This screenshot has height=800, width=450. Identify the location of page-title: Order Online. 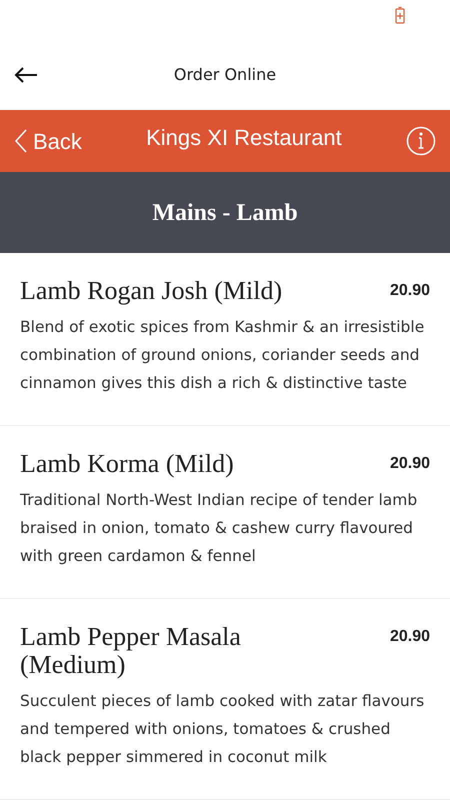
(225, 75).